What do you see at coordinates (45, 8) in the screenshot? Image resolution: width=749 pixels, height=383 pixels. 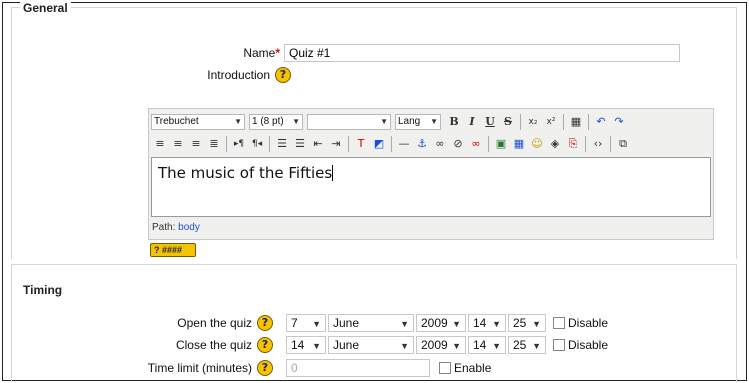 I see `general-legend: General` at bounding box center [45, 8].